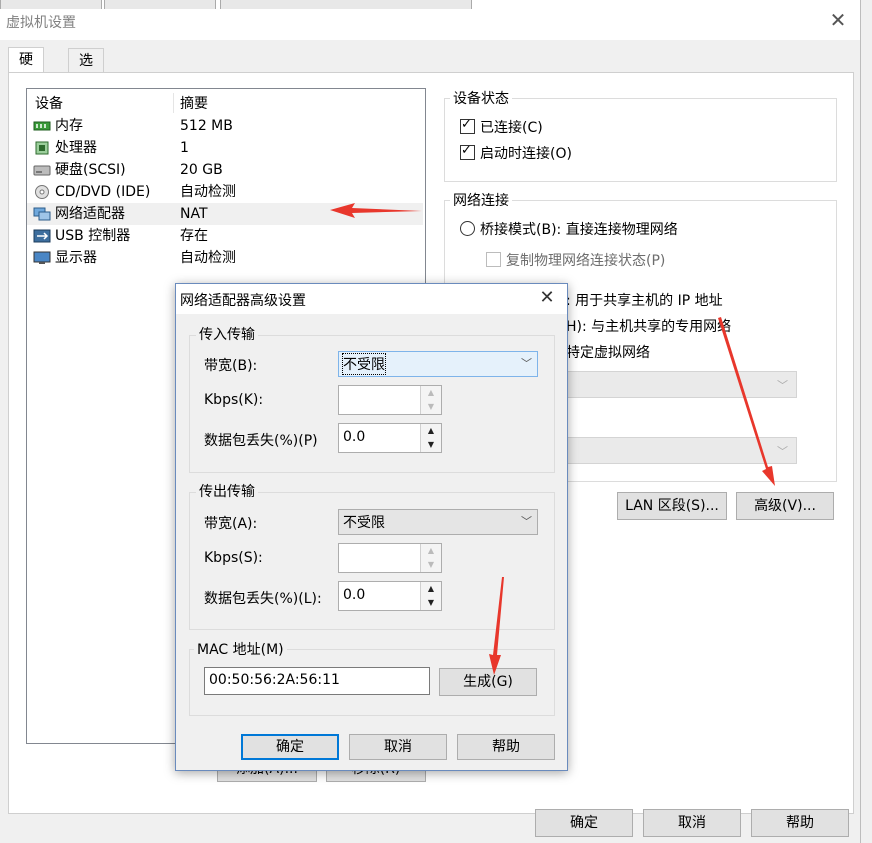 The image size is (872, 843). What do you see at coordinates (681, 384) in the screenshot?
I see `custom-network-dropdown: ﹀` at bounding box center [681, 384].